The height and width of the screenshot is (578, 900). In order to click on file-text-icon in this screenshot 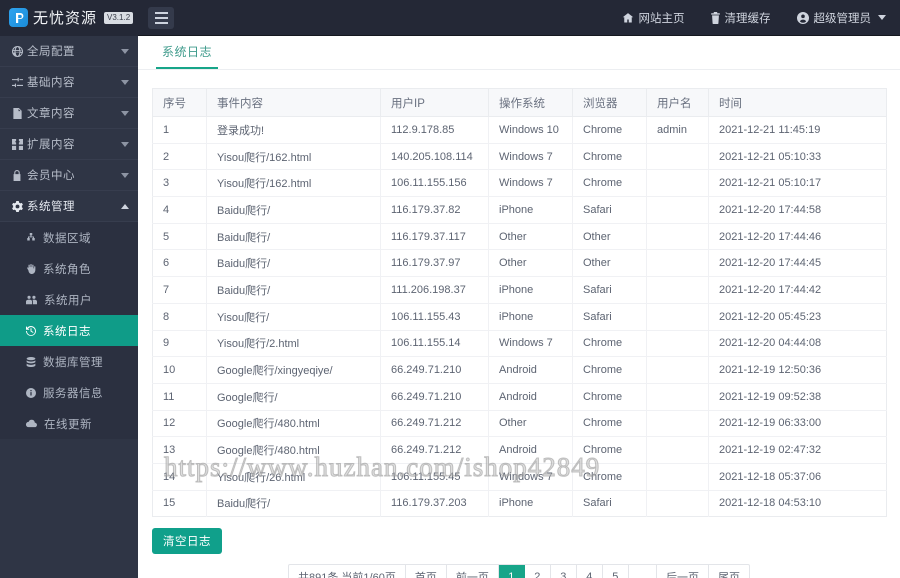, I will do `click(19, 113)`.